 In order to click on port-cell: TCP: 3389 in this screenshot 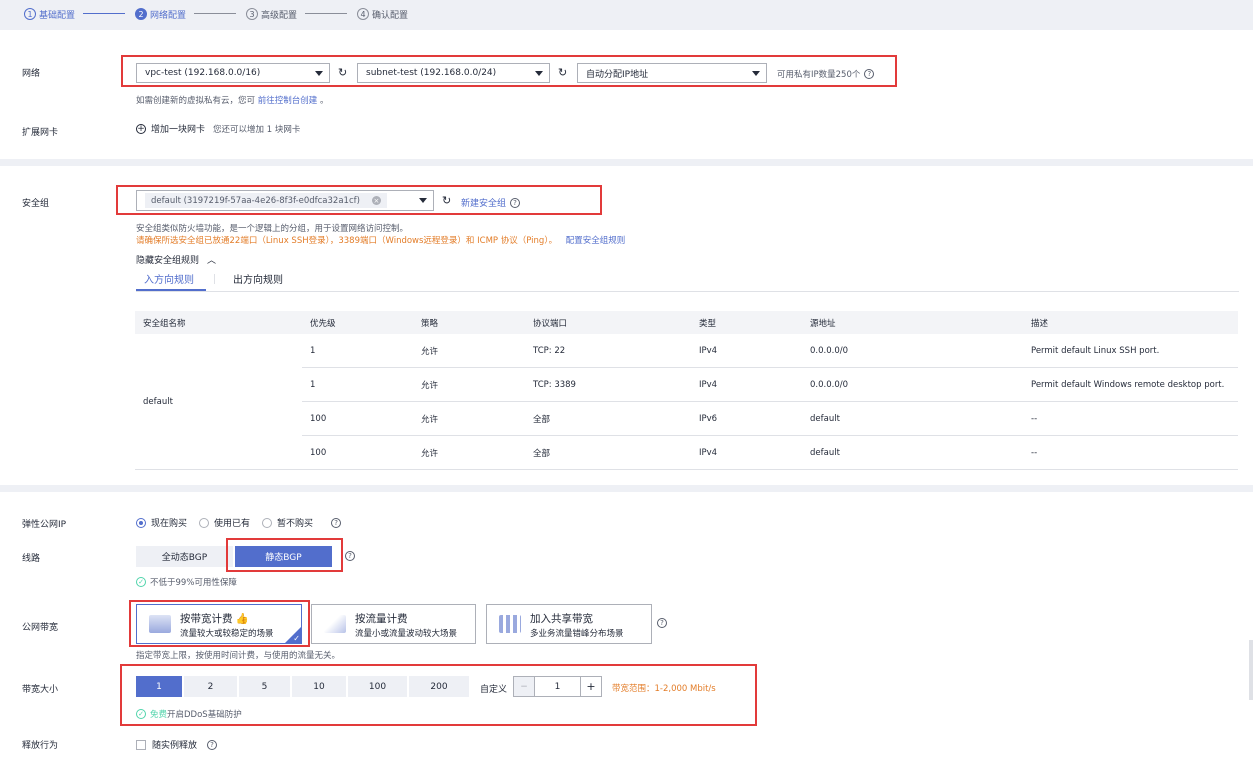, I will do `click(608, 384)`.